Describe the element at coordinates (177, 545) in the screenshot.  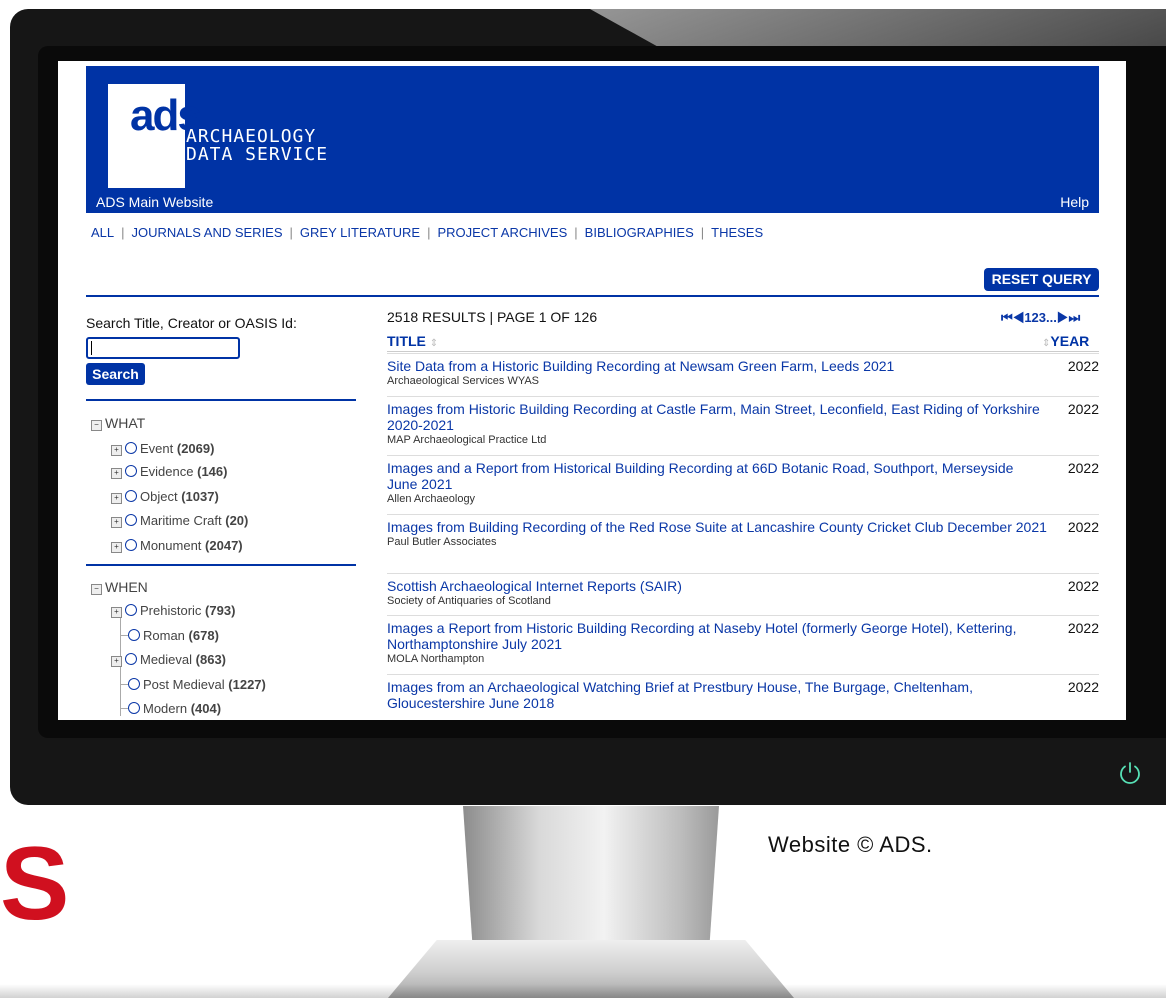
I see `facet-item-monument: + Monument (2047)` at that location.